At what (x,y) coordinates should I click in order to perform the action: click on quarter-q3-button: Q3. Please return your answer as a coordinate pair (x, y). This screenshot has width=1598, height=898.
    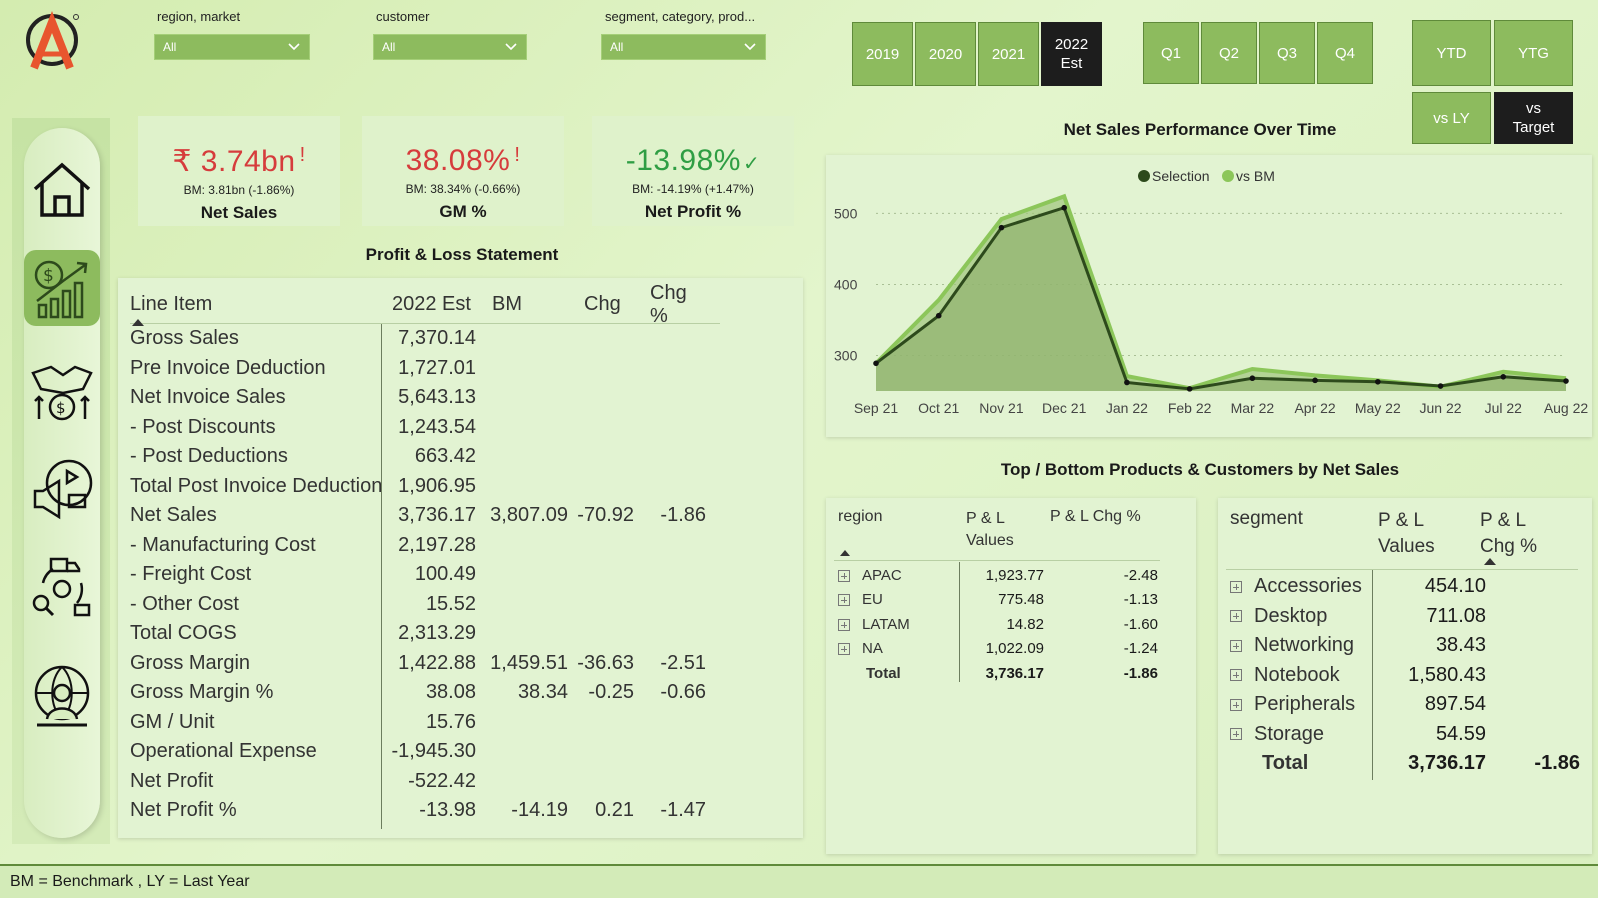
    Looking at the image, I should click on (1287, 53).